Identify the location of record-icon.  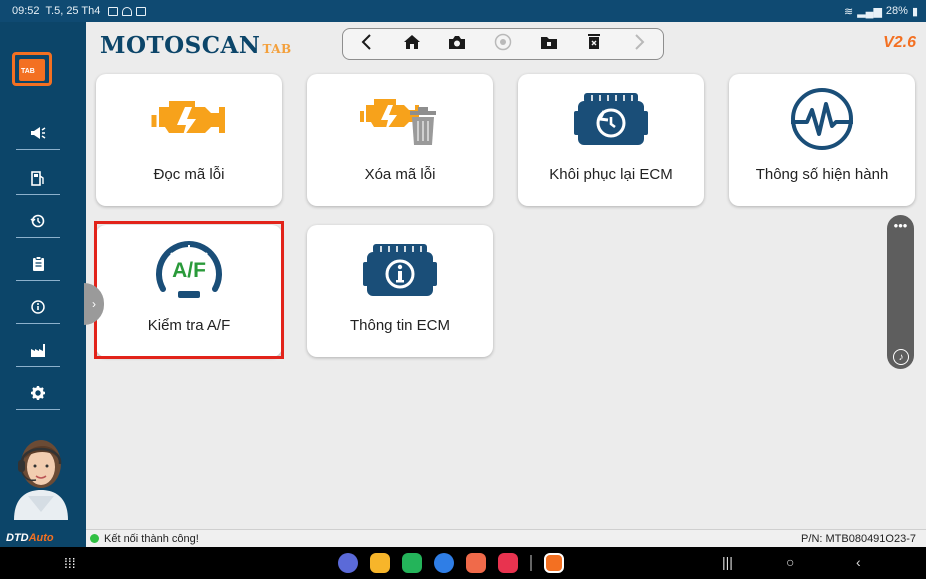
(503, 44).